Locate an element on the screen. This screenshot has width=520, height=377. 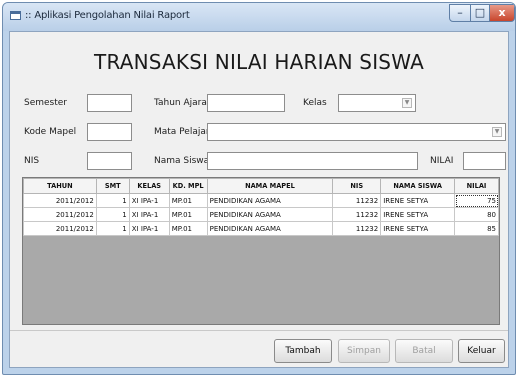
divider is located at coordinates (259, 330).